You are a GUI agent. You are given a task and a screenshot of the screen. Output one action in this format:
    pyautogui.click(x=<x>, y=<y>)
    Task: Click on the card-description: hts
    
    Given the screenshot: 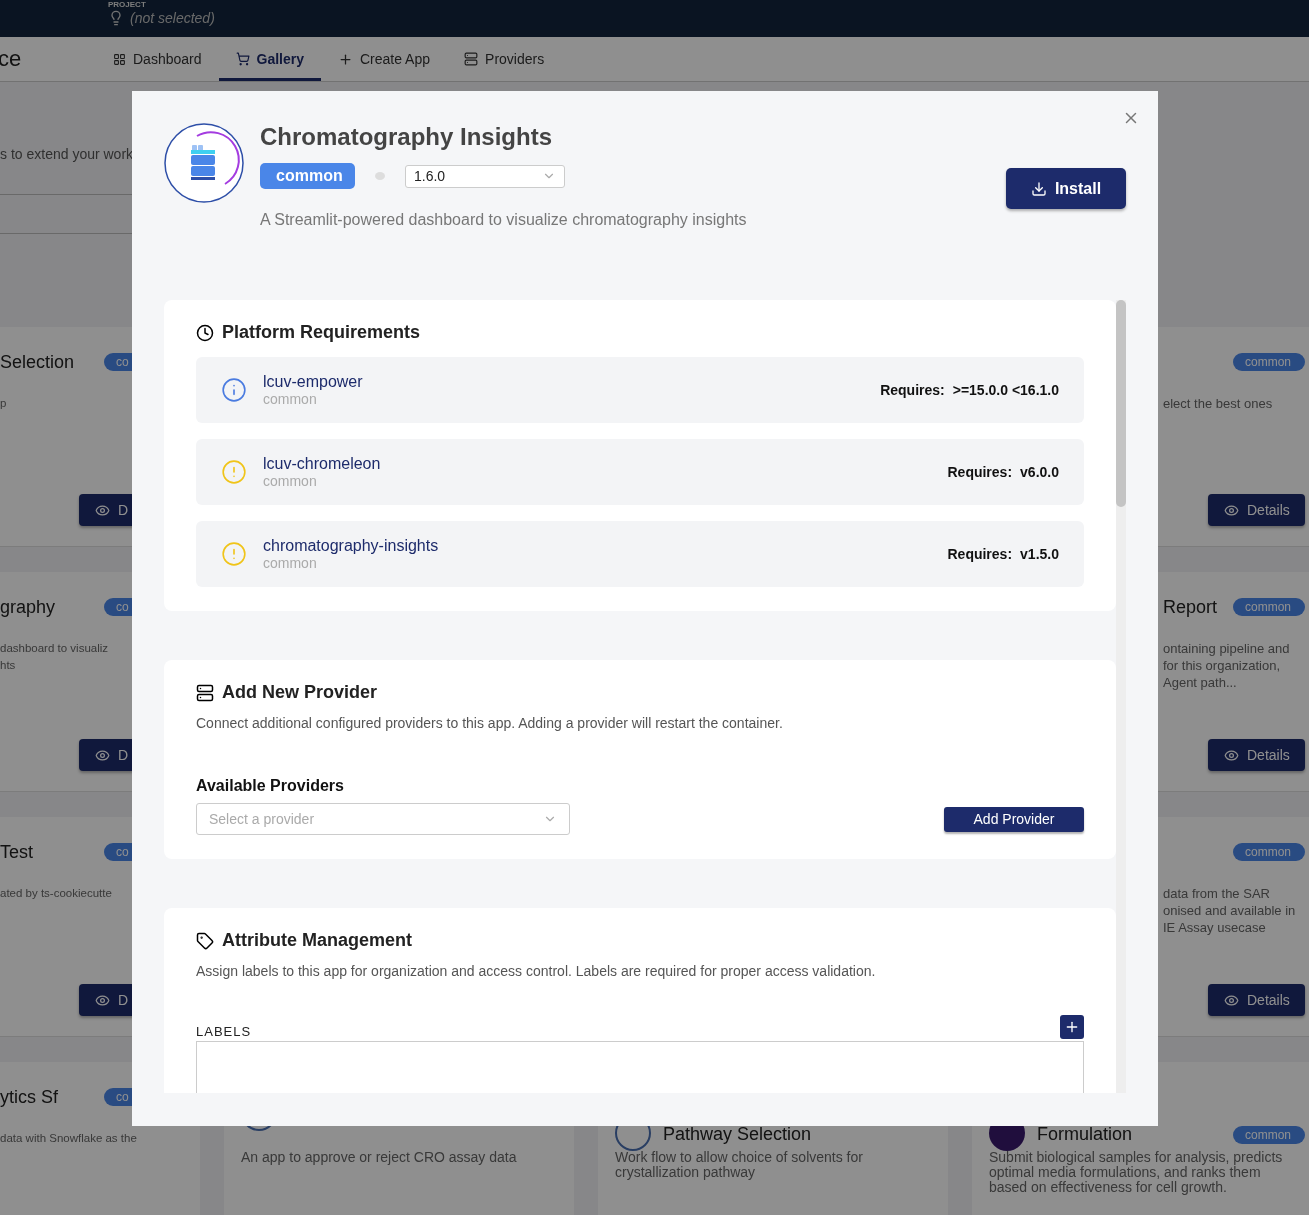 What is the action you would take?
    pyautogui.click(x=8, y=665)
    